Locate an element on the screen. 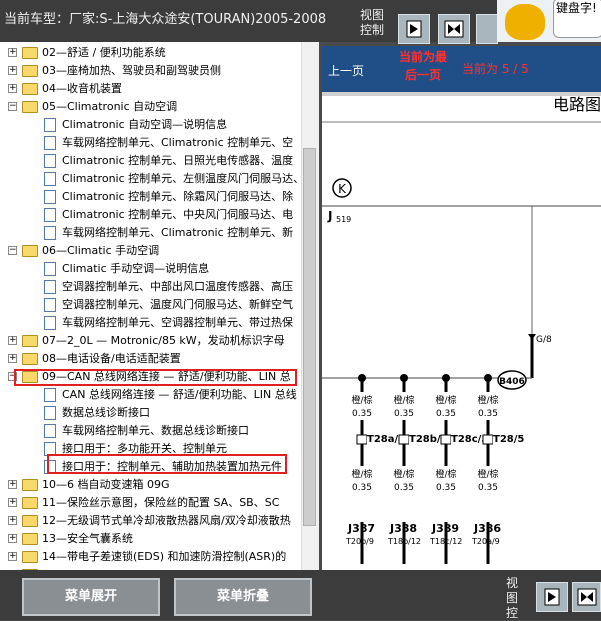  j519-label: J is located at coordinates (329, 216).